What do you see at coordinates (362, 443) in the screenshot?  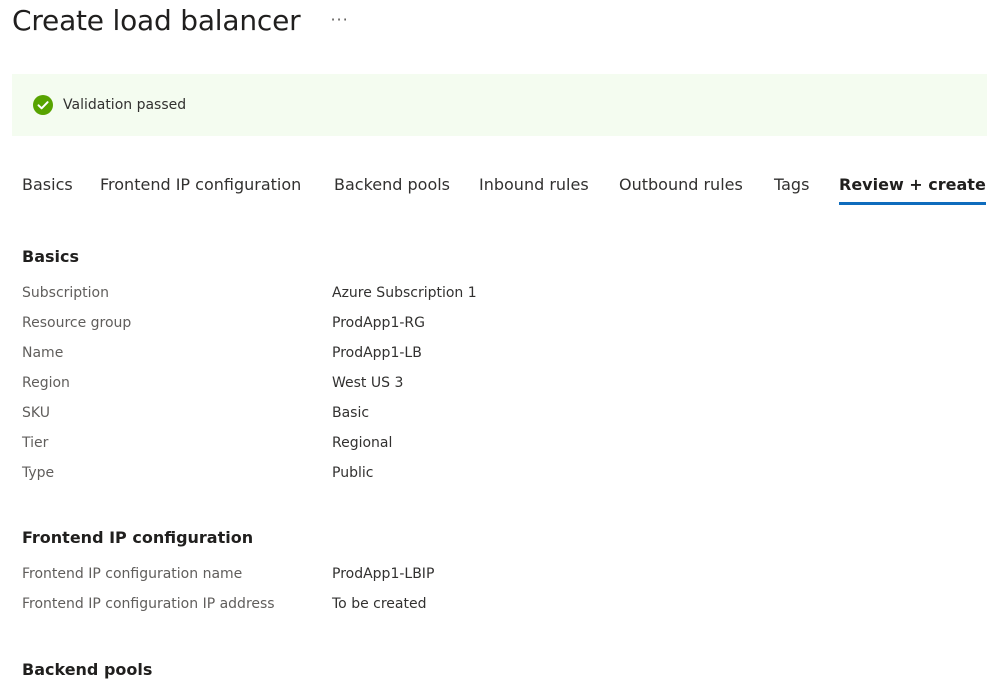 I see `row-value: Regional` at bounding box center [362, 443].